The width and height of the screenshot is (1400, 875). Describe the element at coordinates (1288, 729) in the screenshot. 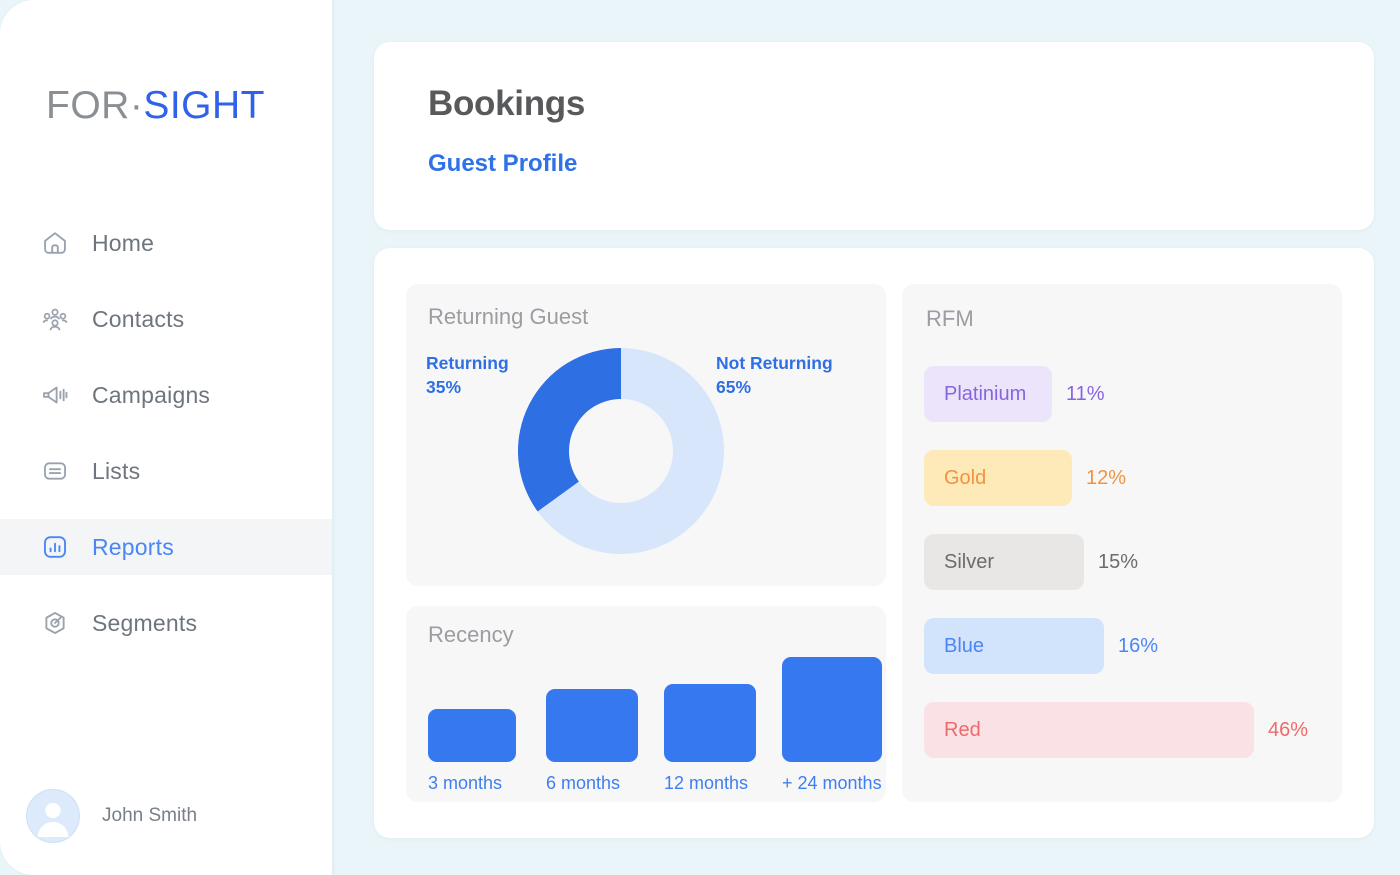

I see `rfm-bar-value: 46%` at that location.